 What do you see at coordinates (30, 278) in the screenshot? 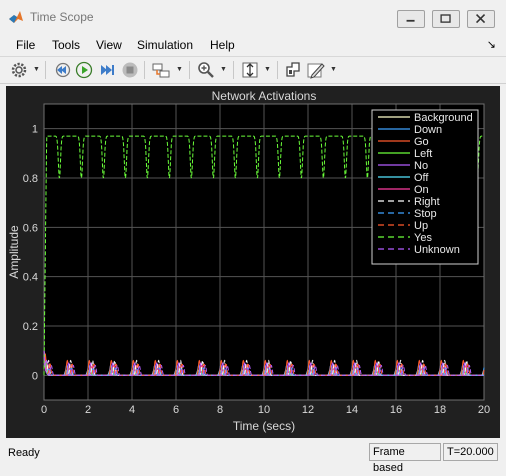
I see `y-tick-label: 0.4` at bounding box center [30, 278].